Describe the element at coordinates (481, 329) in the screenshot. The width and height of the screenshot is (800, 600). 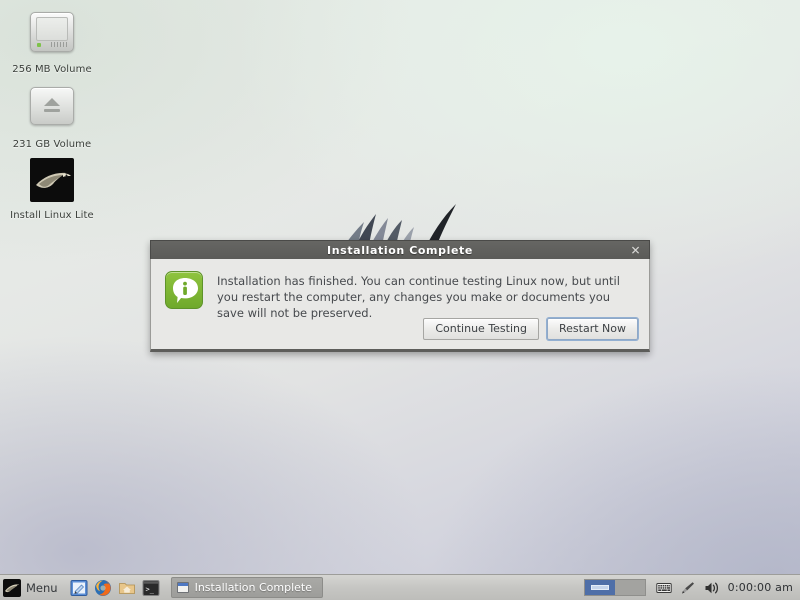
I see `continue-testing-button: Continue Testing` at that location.